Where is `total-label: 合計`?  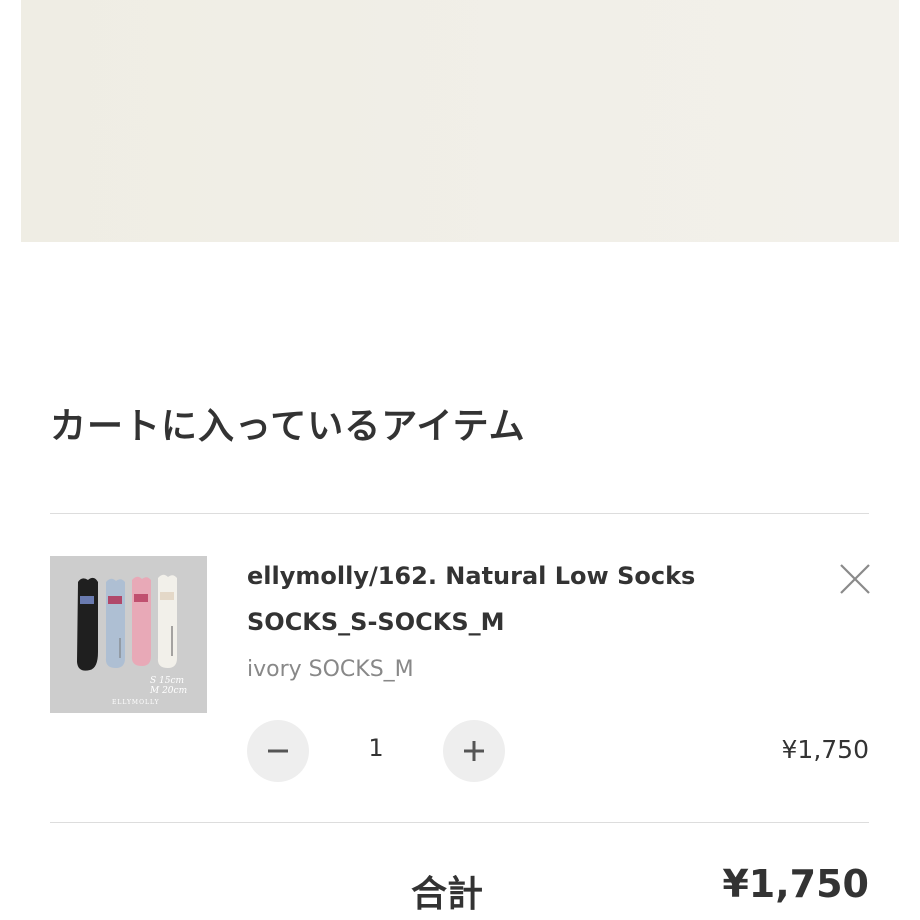
total-label: 合計 is located at coordinates (447, 894).